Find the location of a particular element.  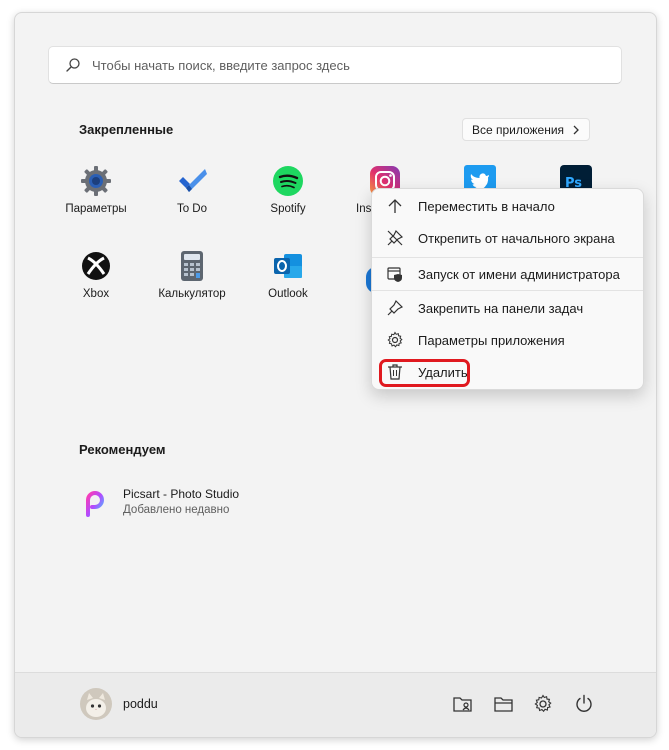

pinned-app-spotify: Spotify is located at coordinates (288, 200).